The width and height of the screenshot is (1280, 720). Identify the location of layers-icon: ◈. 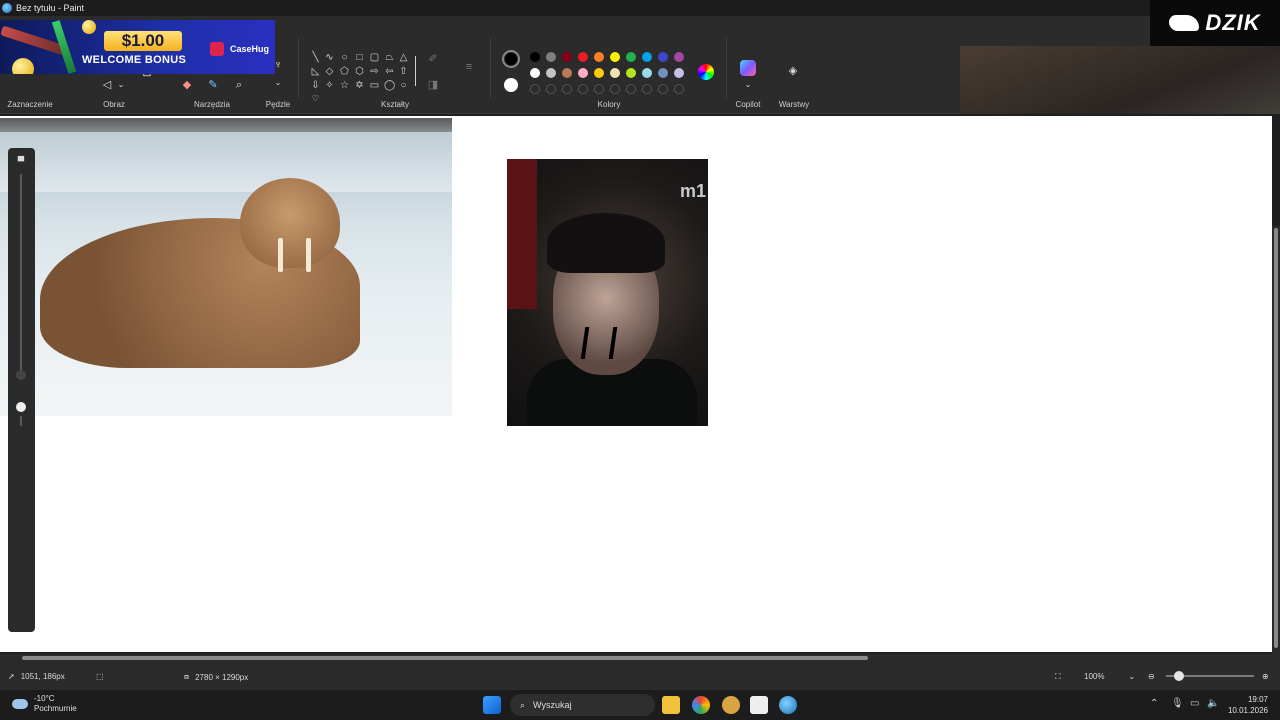
(793, 71).